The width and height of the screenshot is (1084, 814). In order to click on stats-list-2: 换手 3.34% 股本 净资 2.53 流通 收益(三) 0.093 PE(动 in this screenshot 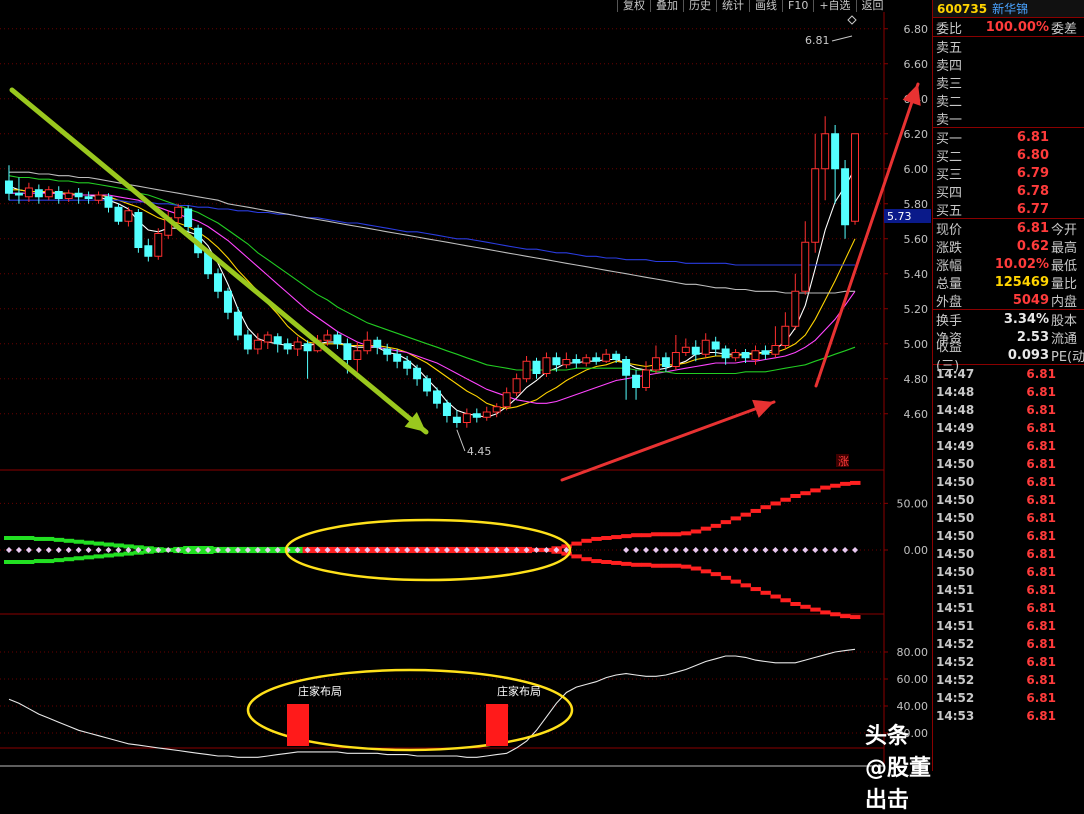, I will do `click(1008, 342)`.